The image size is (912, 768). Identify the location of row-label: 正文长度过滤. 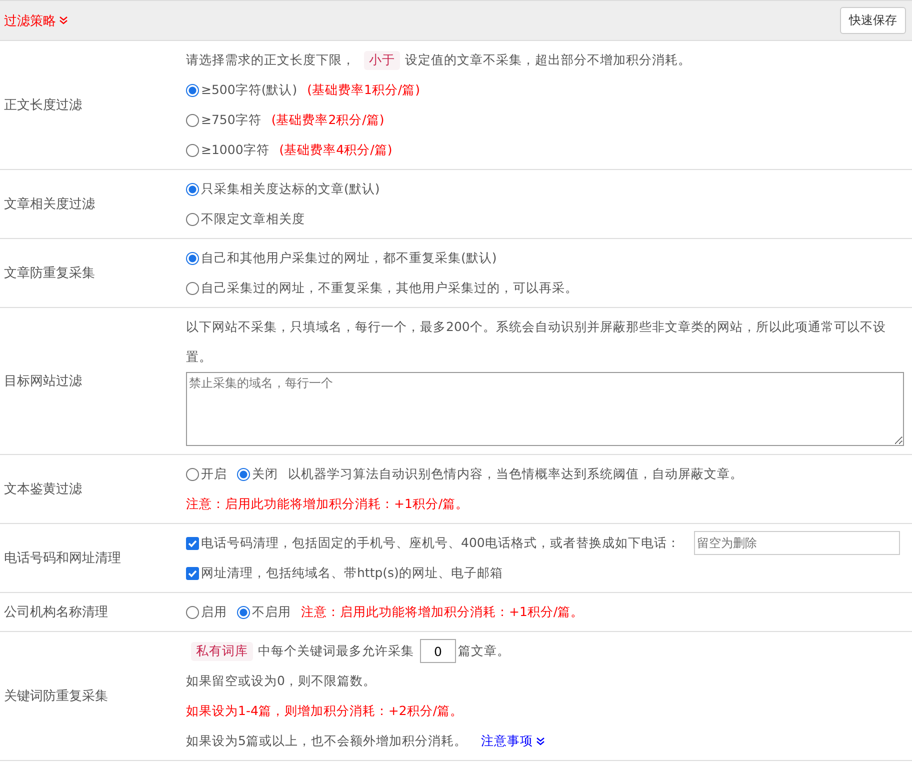
(43, 105).